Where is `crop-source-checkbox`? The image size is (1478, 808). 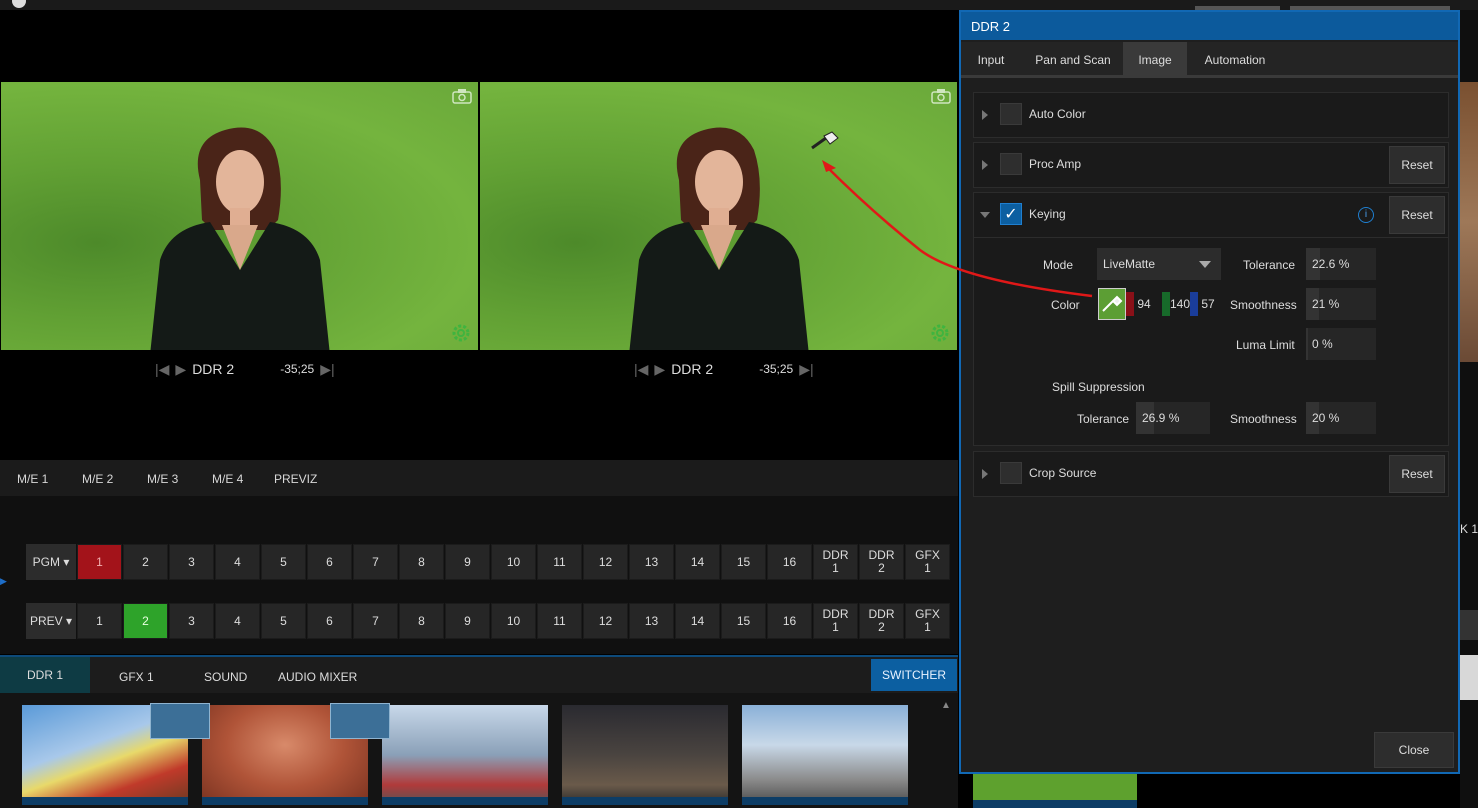 crop-source-checkbox is located at coordinates (1011, 473).